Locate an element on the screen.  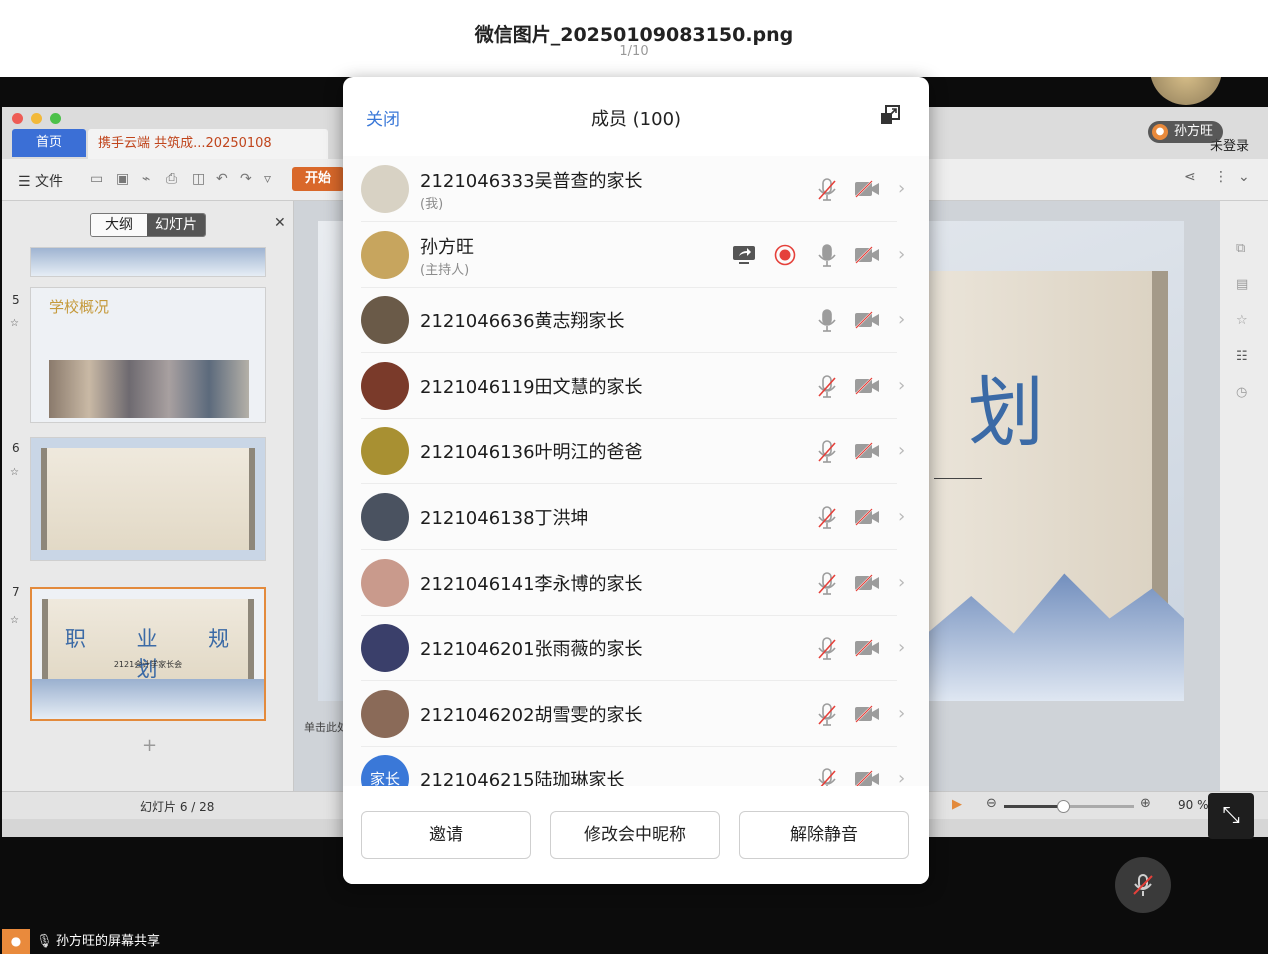
print-icon: ⎙ is located at coordinates (172, 179).